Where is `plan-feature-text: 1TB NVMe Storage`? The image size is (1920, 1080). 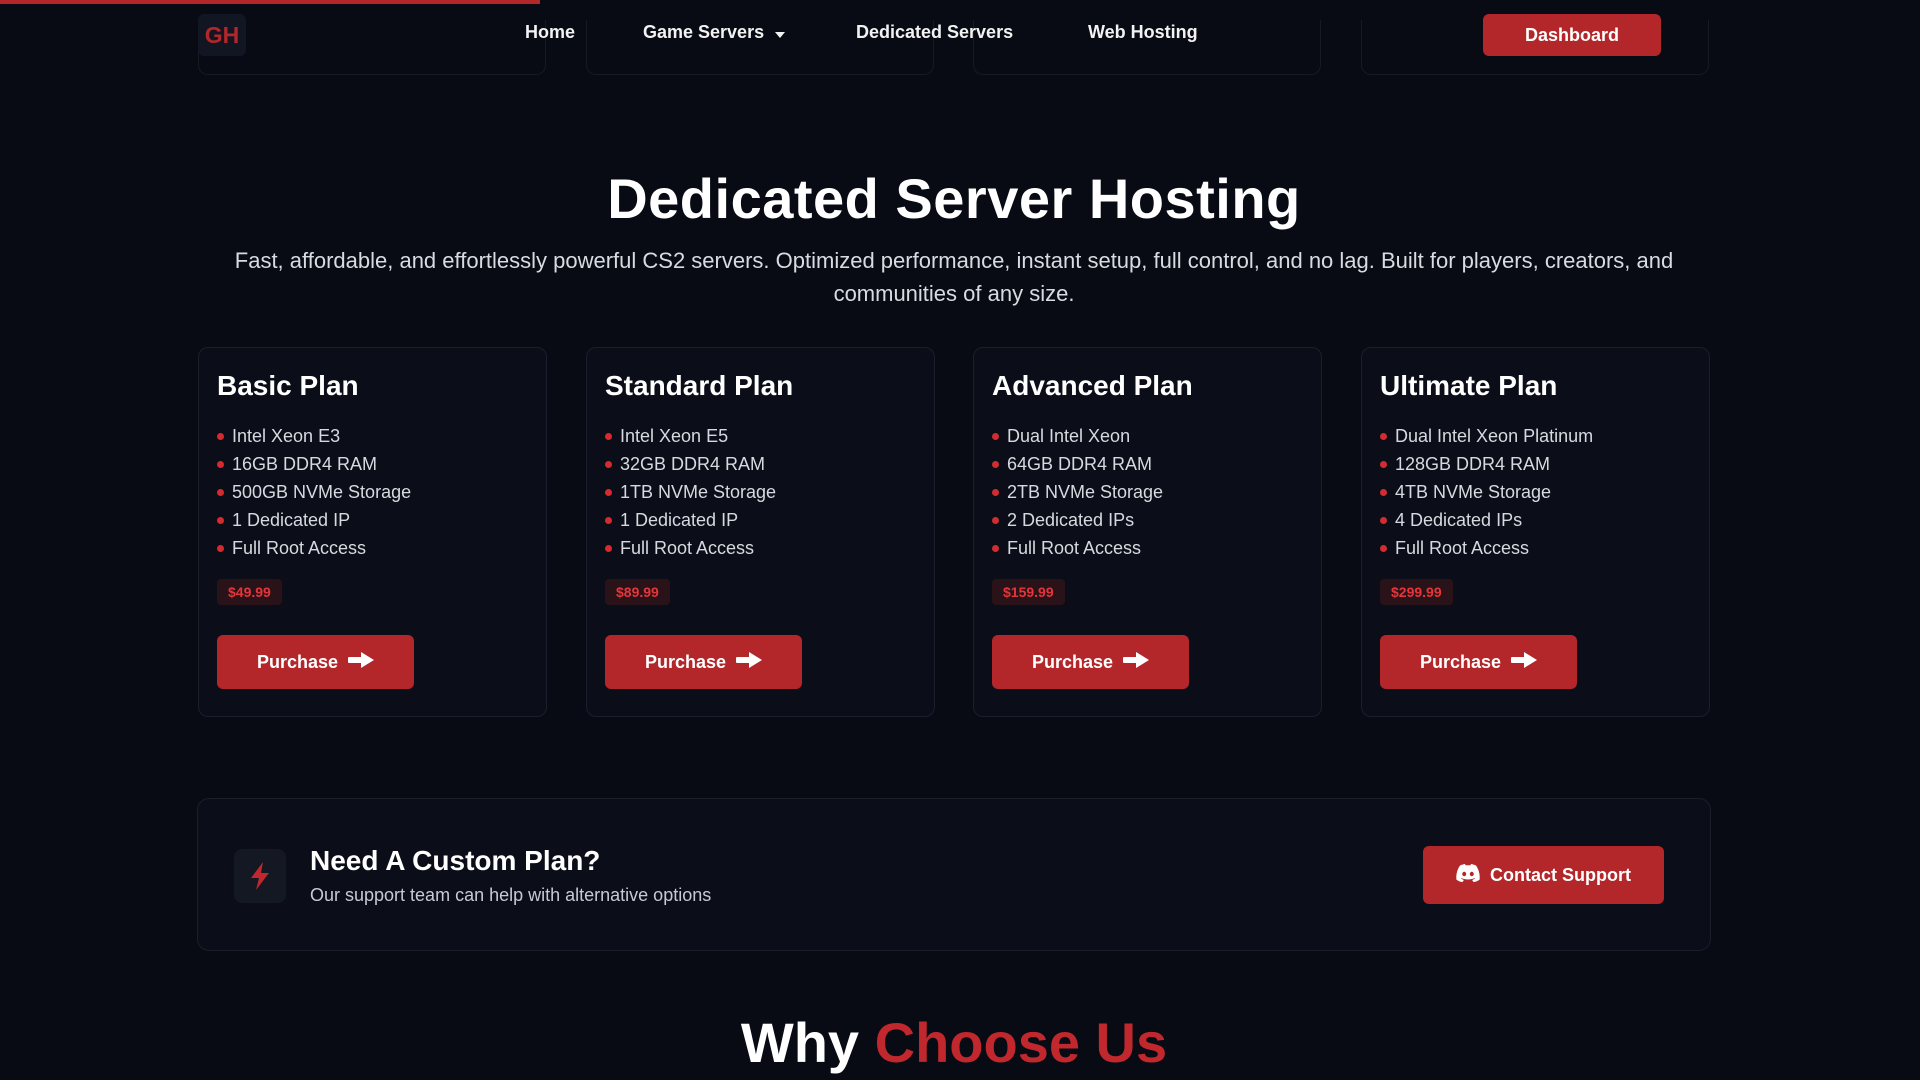 plan-feature-text: 1TB NVMe Storage is located at coordinates (698, 491).